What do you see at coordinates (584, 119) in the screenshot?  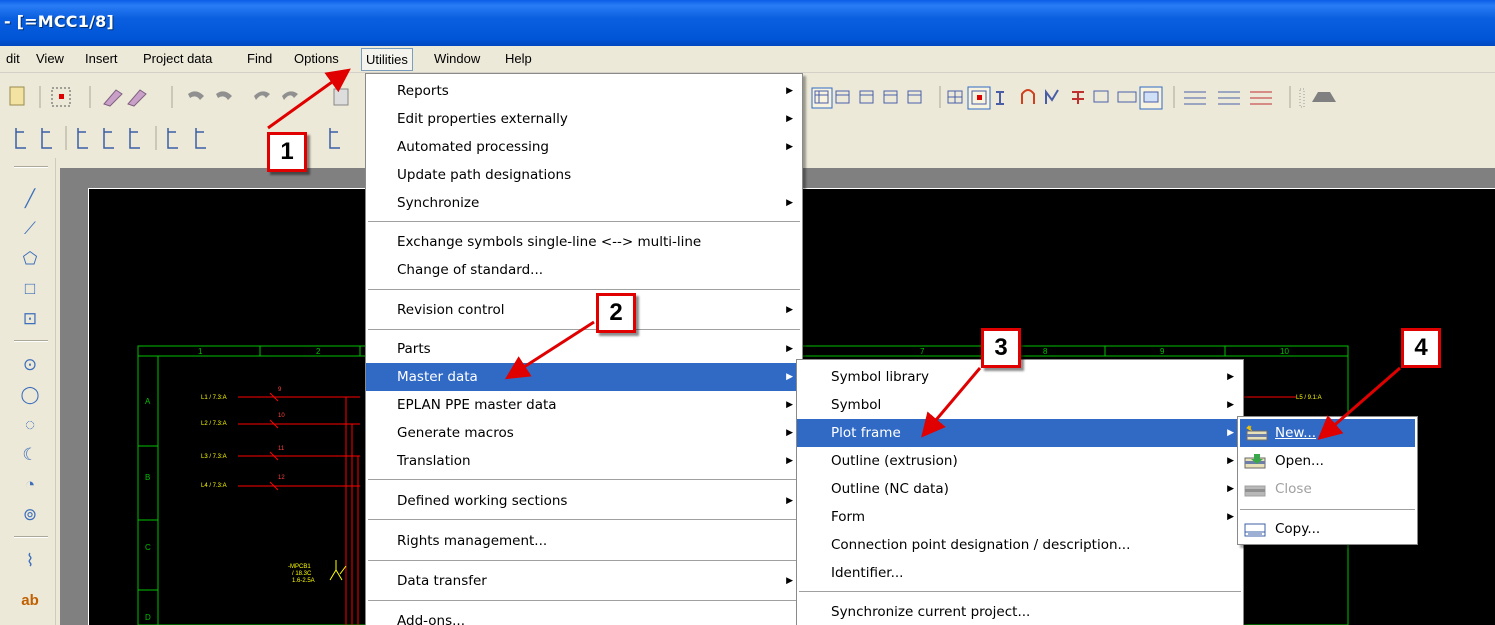 I see `menu-item-edit-properties-externally: Edit properties externally ▶` at bounding box center [584, 119].